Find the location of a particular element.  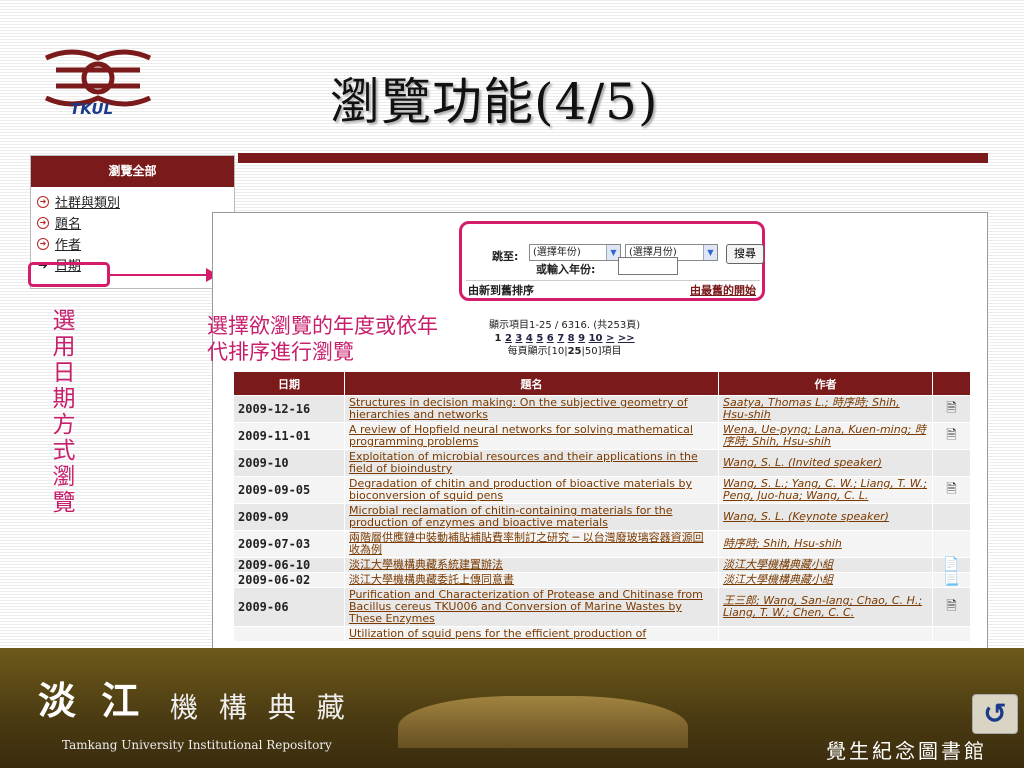

per-page: 每頁顯示[10|25|50]項目 is located at coordinates (564, 351).